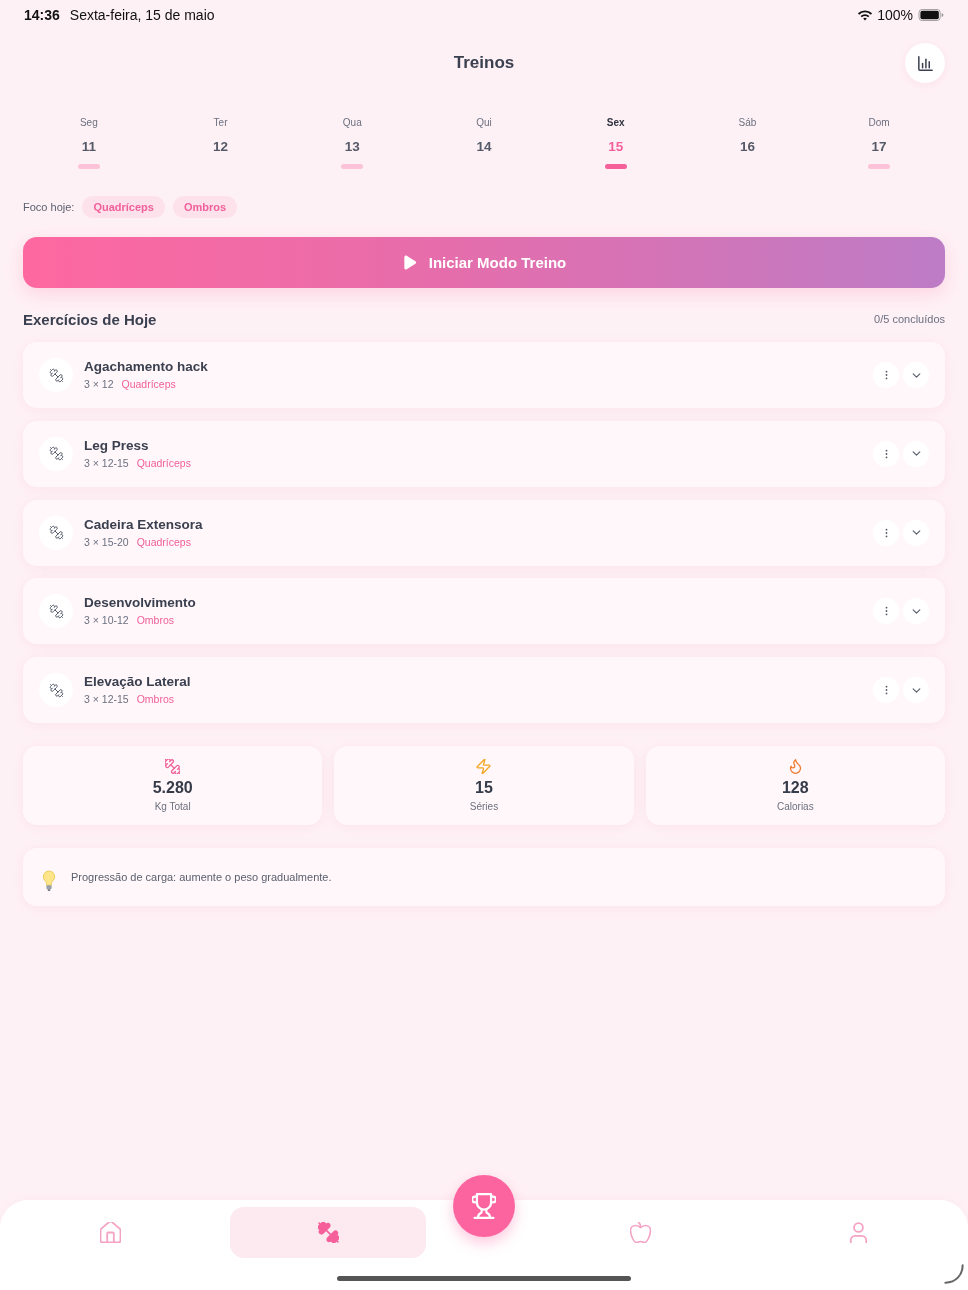  What do you see at coordinates (484, 375) in the screenshot?
I see `exercise-card: Agachamento hack 3 × 12 Quadríceps` at bounding box center [484, 375].